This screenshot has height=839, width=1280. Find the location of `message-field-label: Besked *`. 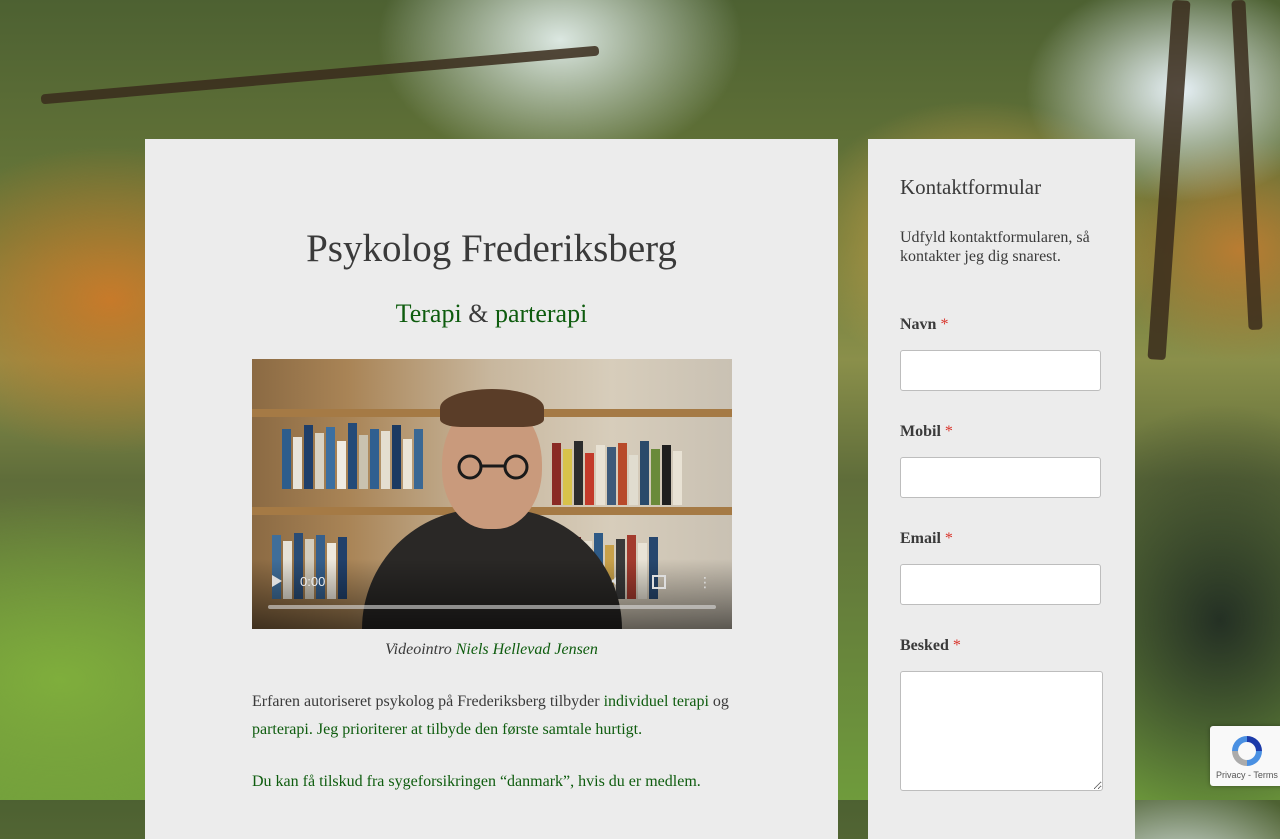

message-field-label: Besked * is located at coordinates (930, 645).